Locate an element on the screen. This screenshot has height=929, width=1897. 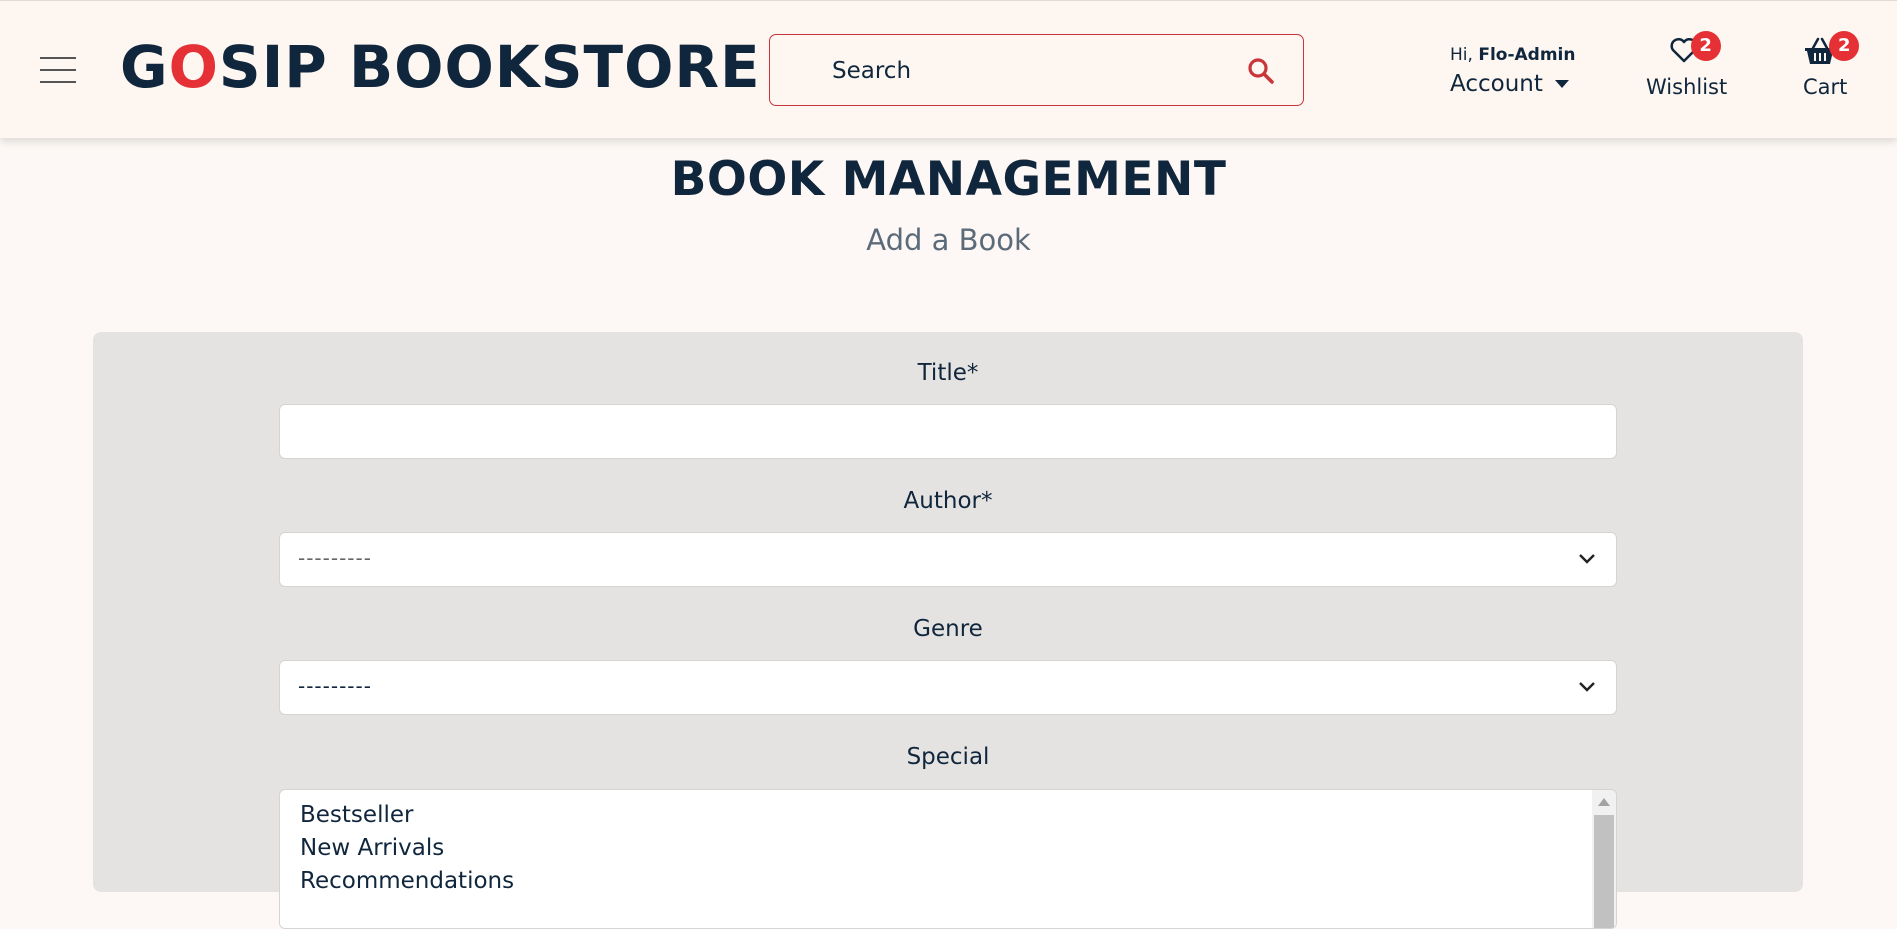
title-field-wrapper is located at coordinates (948, 431).